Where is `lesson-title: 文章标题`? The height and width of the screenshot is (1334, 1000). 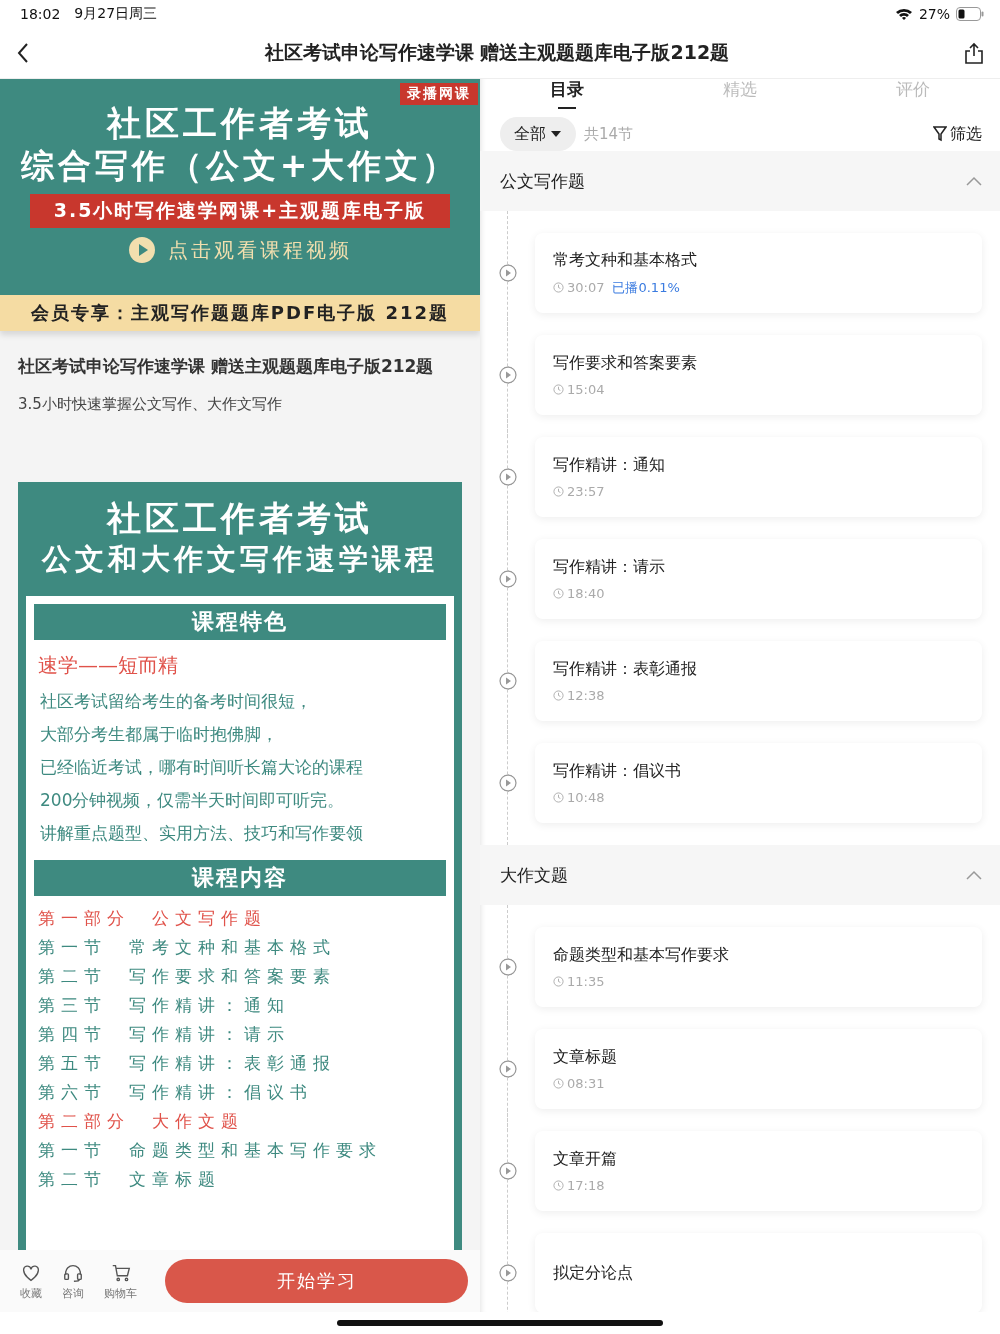 lesson-title: 文章标题 is located at coordinates (585, 1058).